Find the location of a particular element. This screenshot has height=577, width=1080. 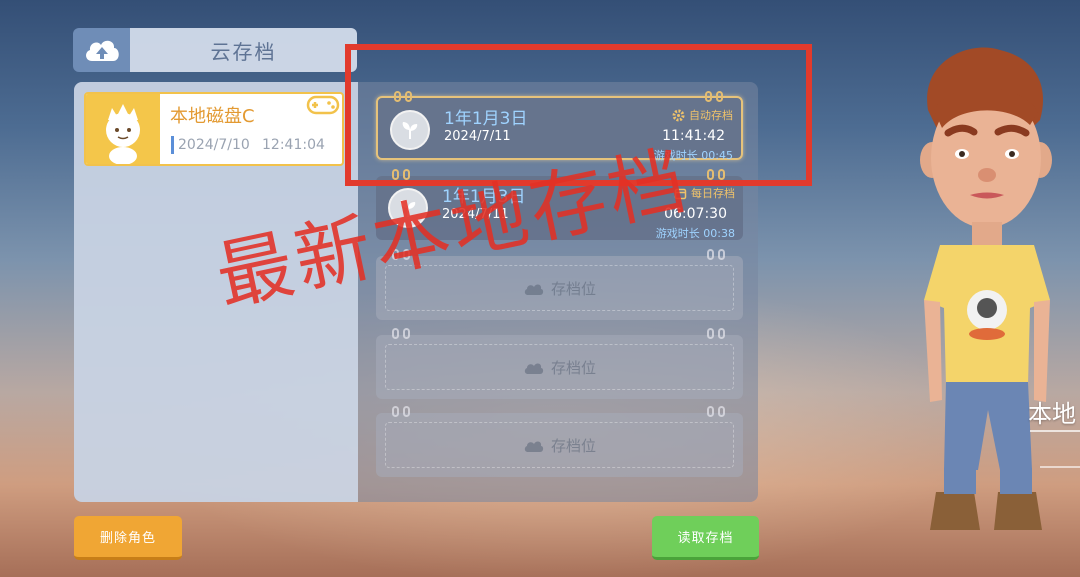

save-slot-4: 存档位 is located at coordinates (559, 363).